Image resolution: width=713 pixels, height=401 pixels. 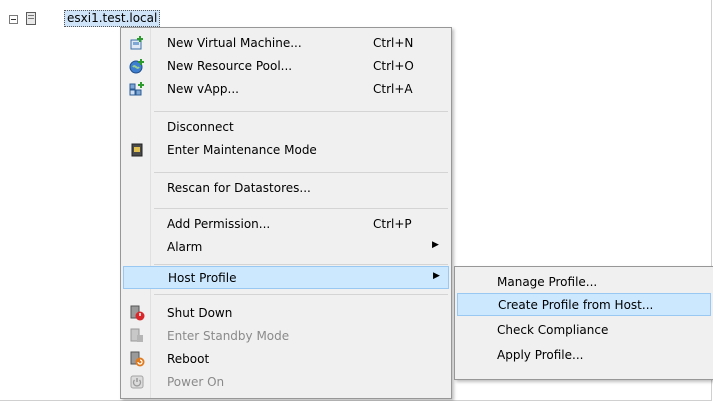 I want to click on menu-item-alarm: Alarm ▶, so click(x=286, y=247).